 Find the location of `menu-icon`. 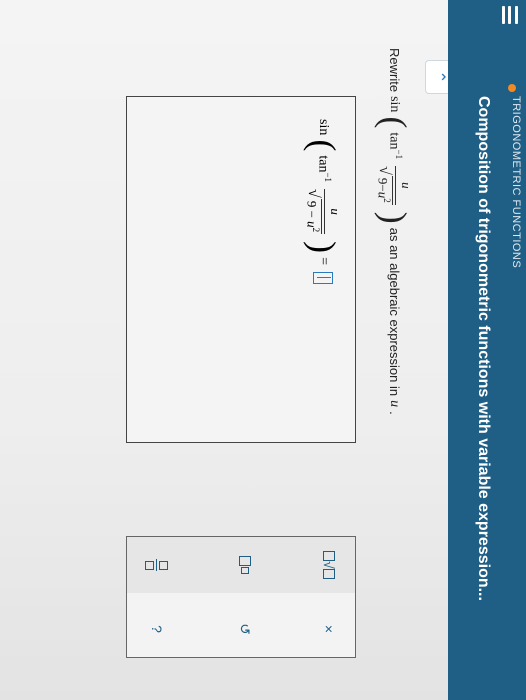

menu-icon is located at coordinates (510, 15).